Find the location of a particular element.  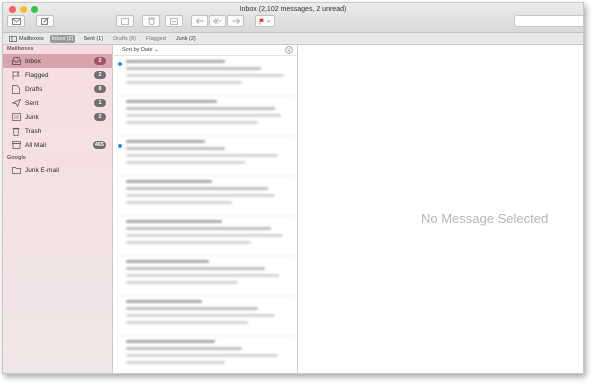

sidebar-item-sent: Sent 1 is located at coordinates (57, 103).